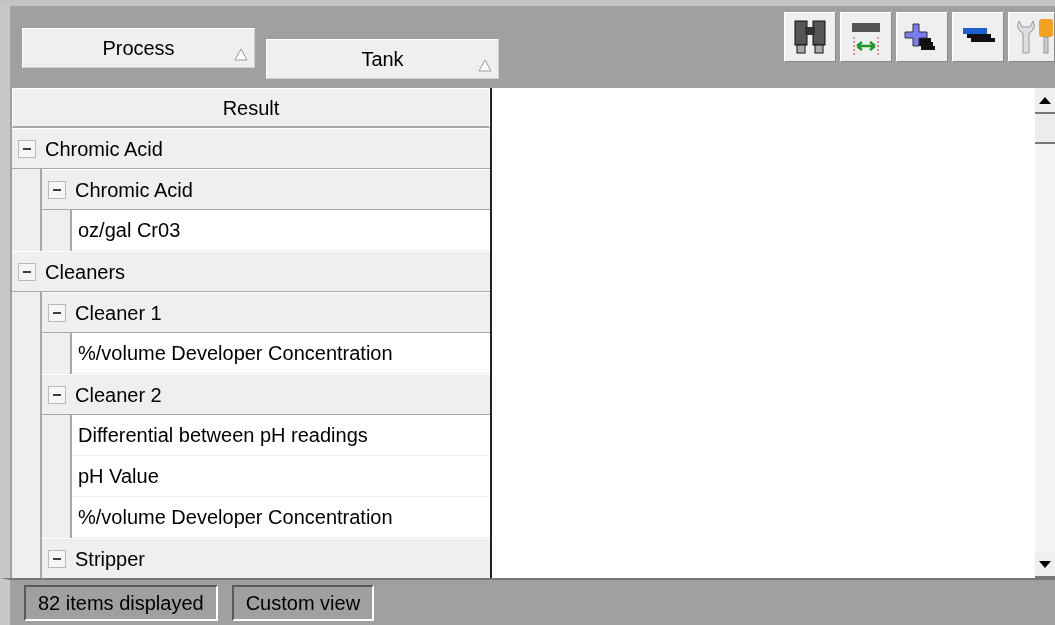 The height and width of the screenshot is (625, 1055). What do you see at coordinates (251, 108) in the screenshot?
I see `column-header: Result` at bounding box center [251, 108].